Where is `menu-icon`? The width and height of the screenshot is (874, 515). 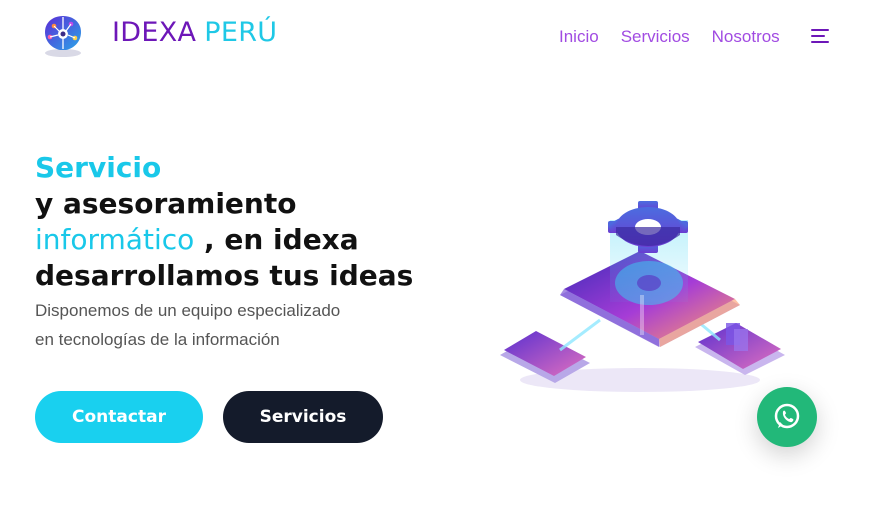 menu-icon is located at coordinates (822, 37).